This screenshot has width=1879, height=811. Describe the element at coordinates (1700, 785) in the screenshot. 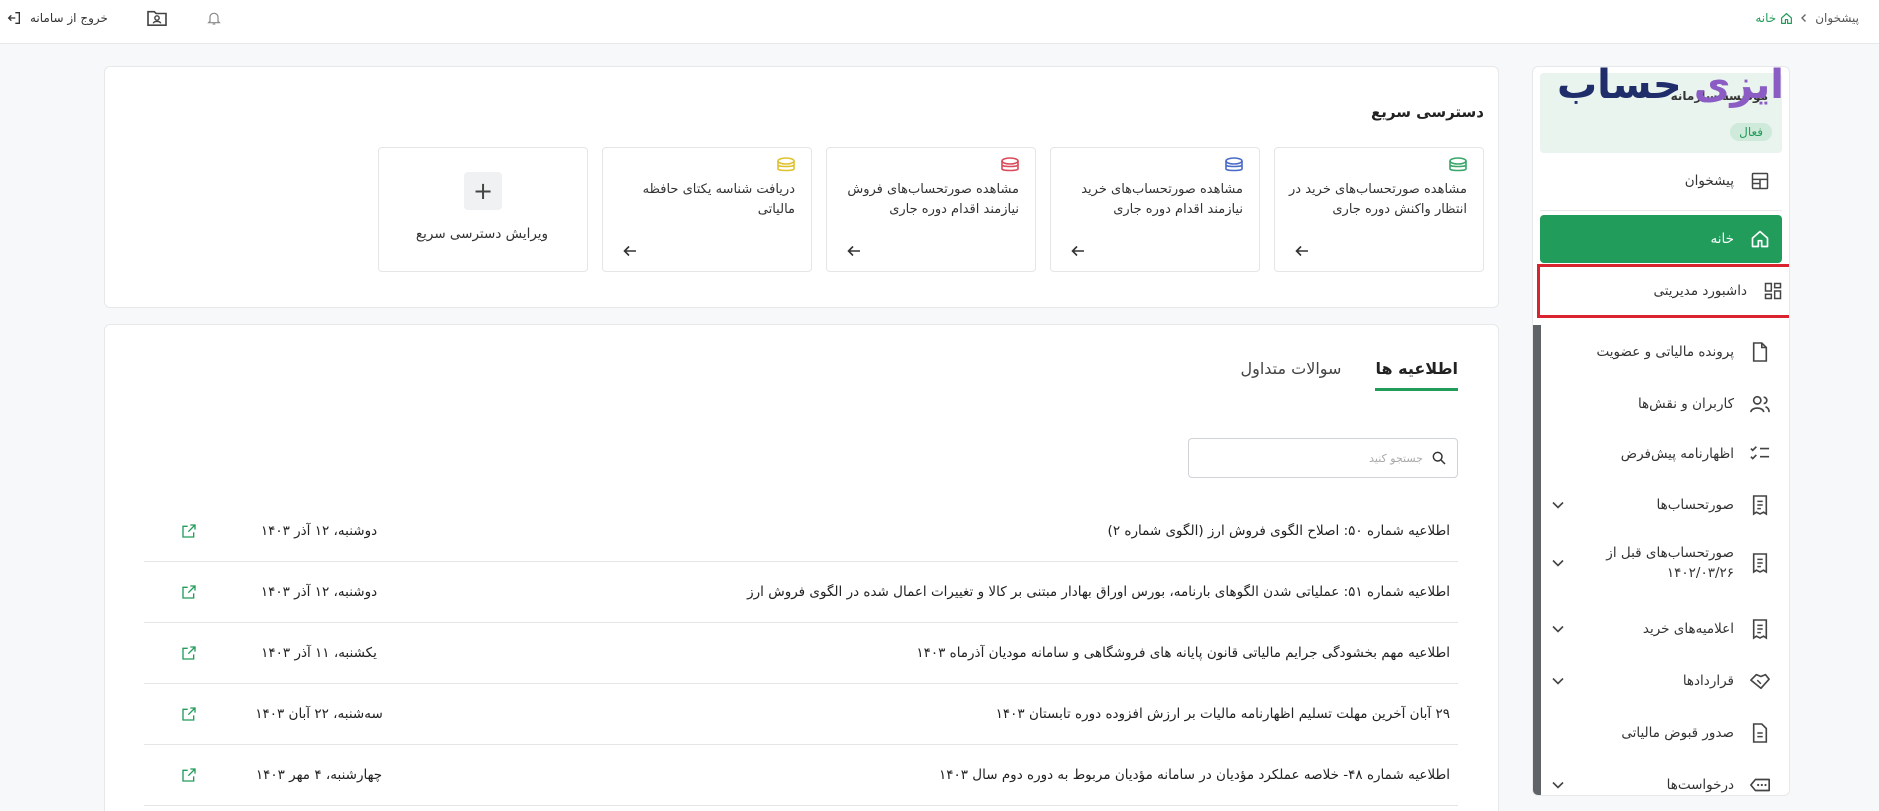

I see `sidebar-item-label: درخواست‌ها` at that location.